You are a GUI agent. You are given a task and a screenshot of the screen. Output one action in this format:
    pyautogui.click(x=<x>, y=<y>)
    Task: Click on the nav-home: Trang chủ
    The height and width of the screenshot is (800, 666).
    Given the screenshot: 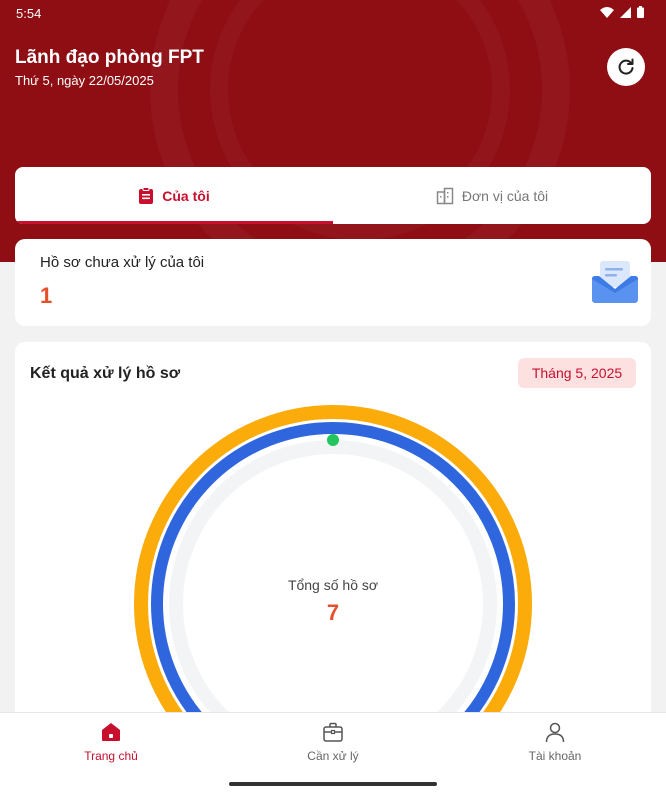 What is the action you would take?
    pyautogui.click(x=111, y=742)
    